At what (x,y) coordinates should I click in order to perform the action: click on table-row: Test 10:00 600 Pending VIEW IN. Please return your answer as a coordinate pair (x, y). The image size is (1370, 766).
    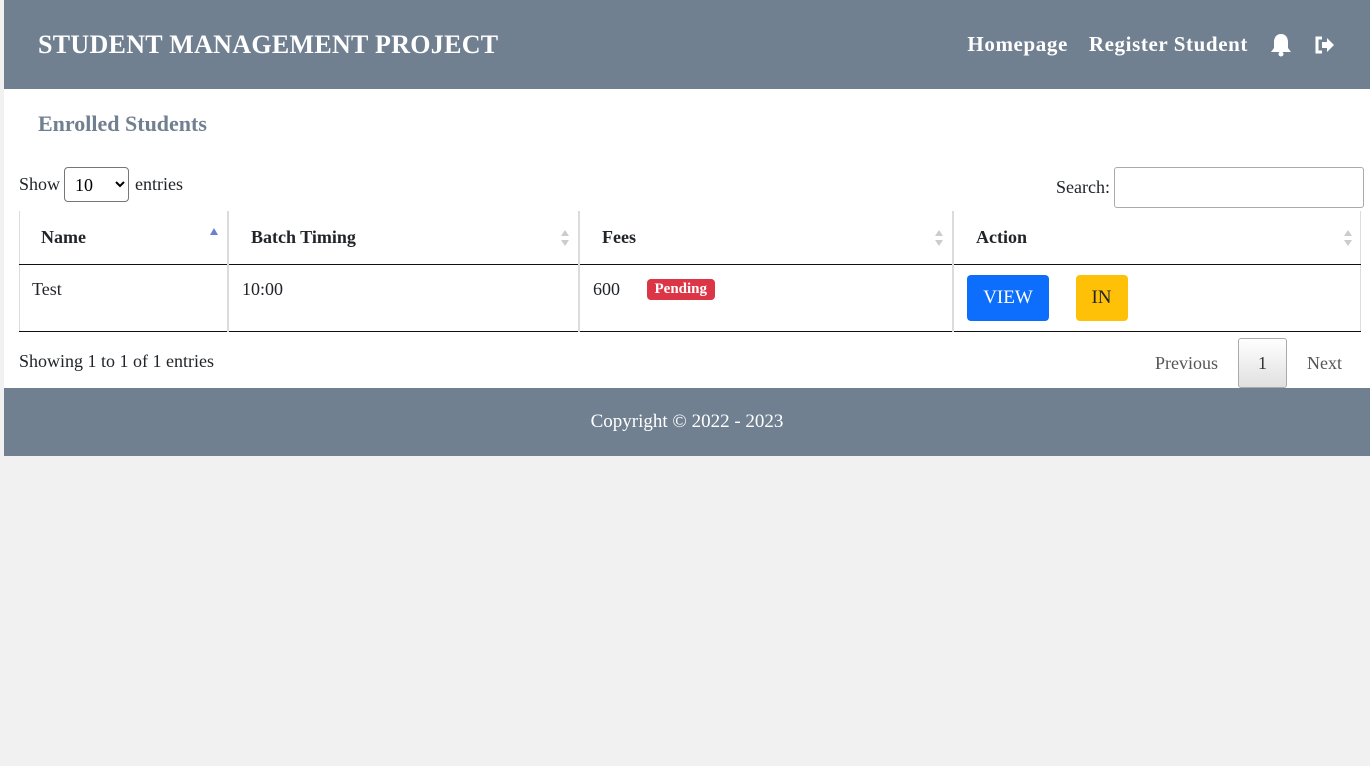
    Looking at the image, I should click on (690, 297).